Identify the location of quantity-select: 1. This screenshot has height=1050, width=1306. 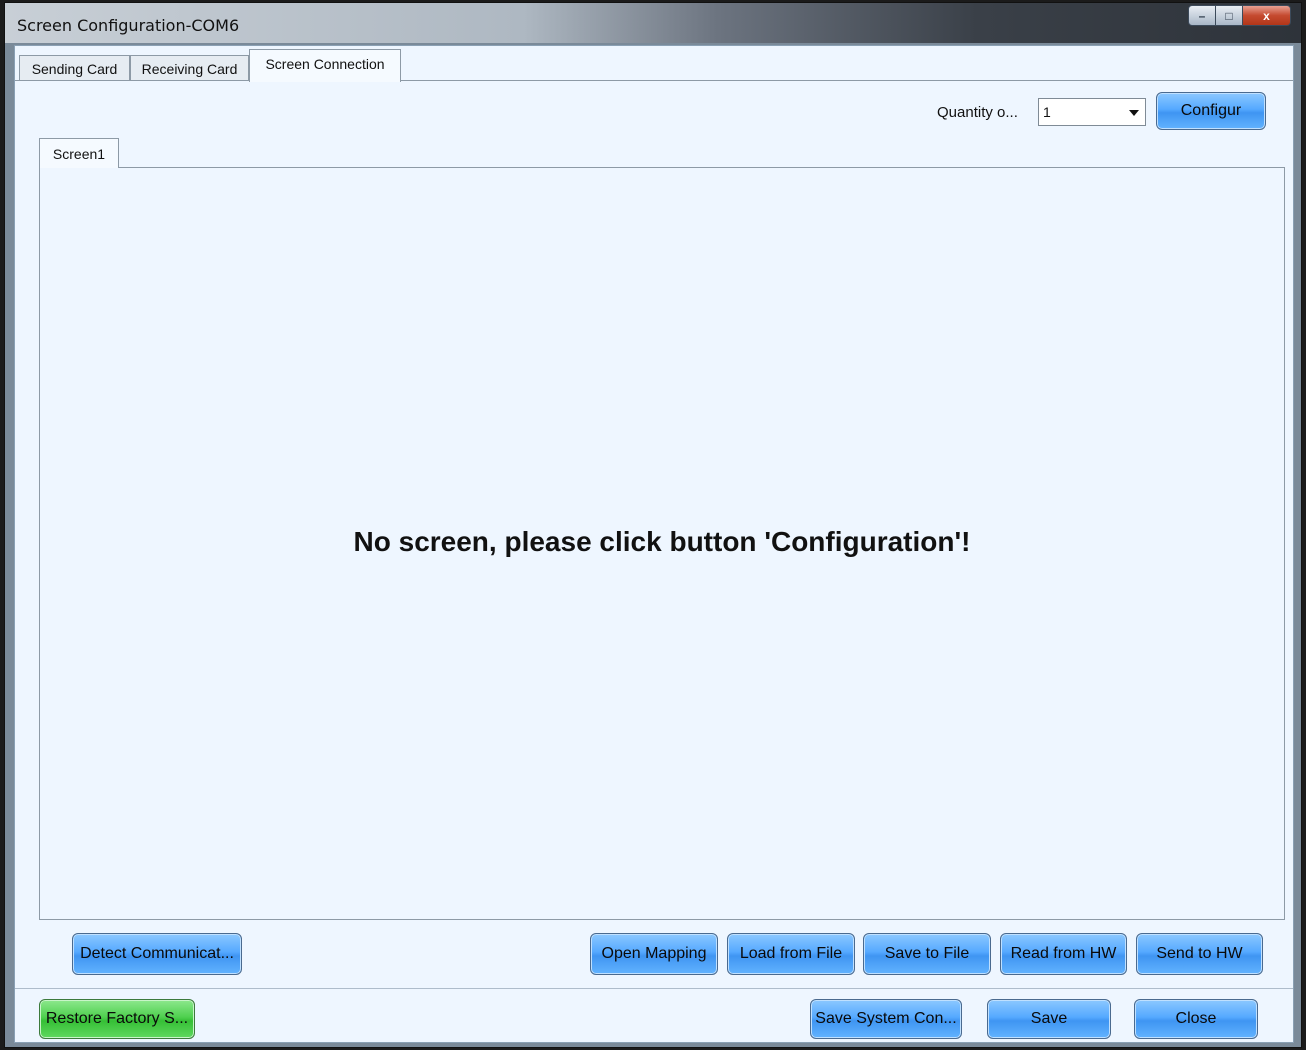
(1092, 112).